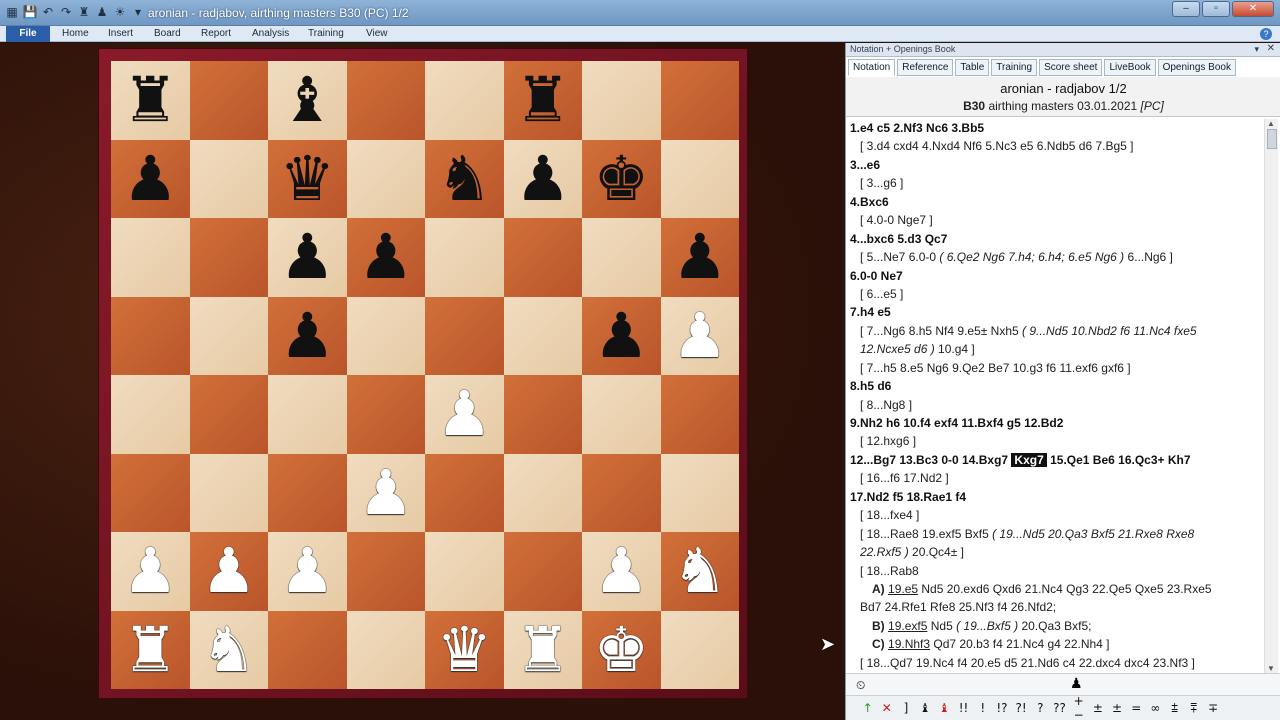 The width and height of the screenshot is (1280, 720). I want to click on tab-report: Report, so click(216, 34).